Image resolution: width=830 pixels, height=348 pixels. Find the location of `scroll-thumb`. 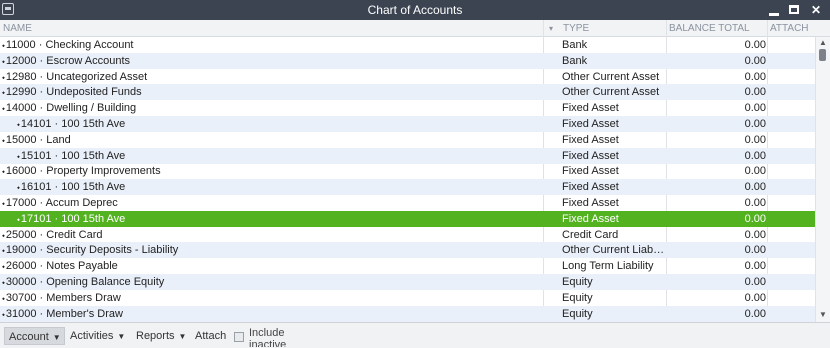

scroll-thumb is located at coordinates (822, 55).